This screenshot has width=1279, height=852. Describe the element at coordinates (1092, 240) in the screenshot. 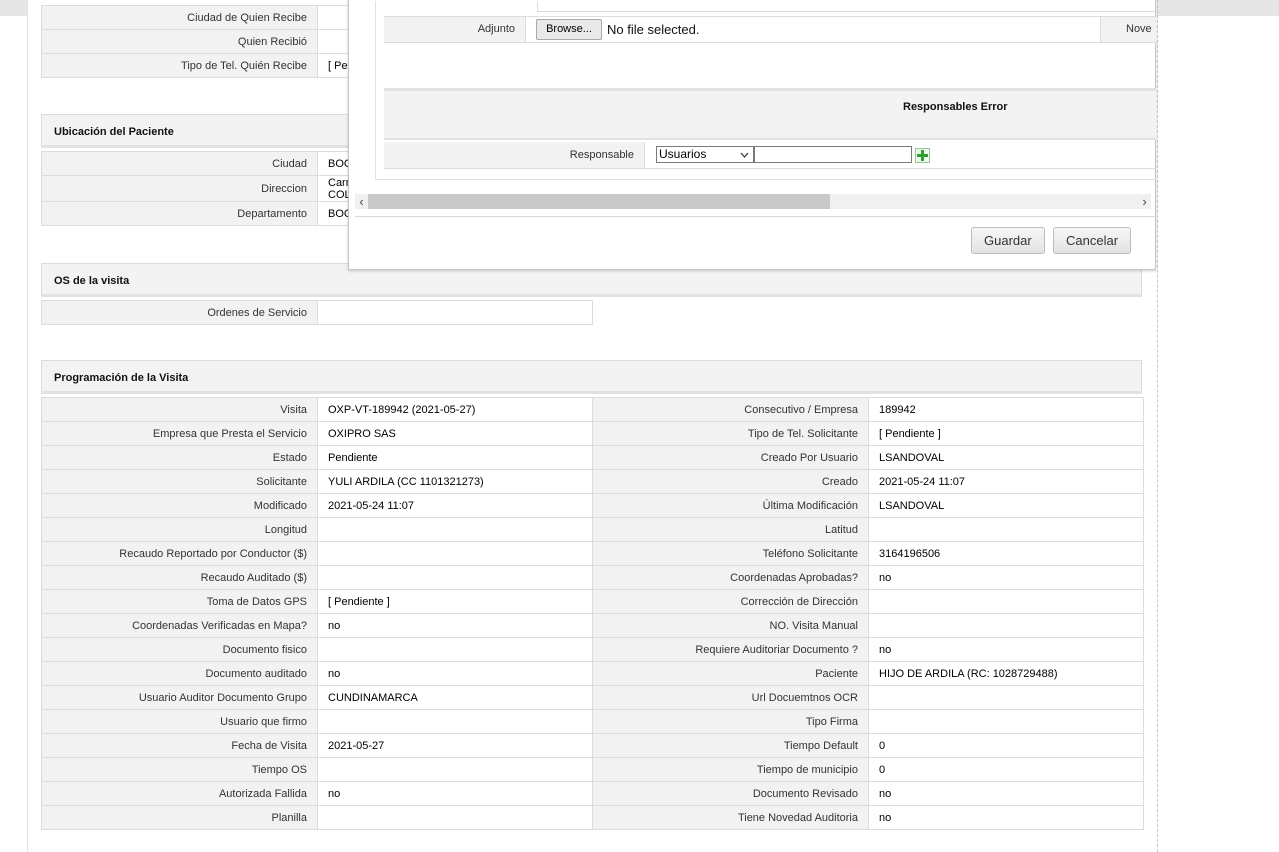

I see `cancel-button: Cancelar` at that location.